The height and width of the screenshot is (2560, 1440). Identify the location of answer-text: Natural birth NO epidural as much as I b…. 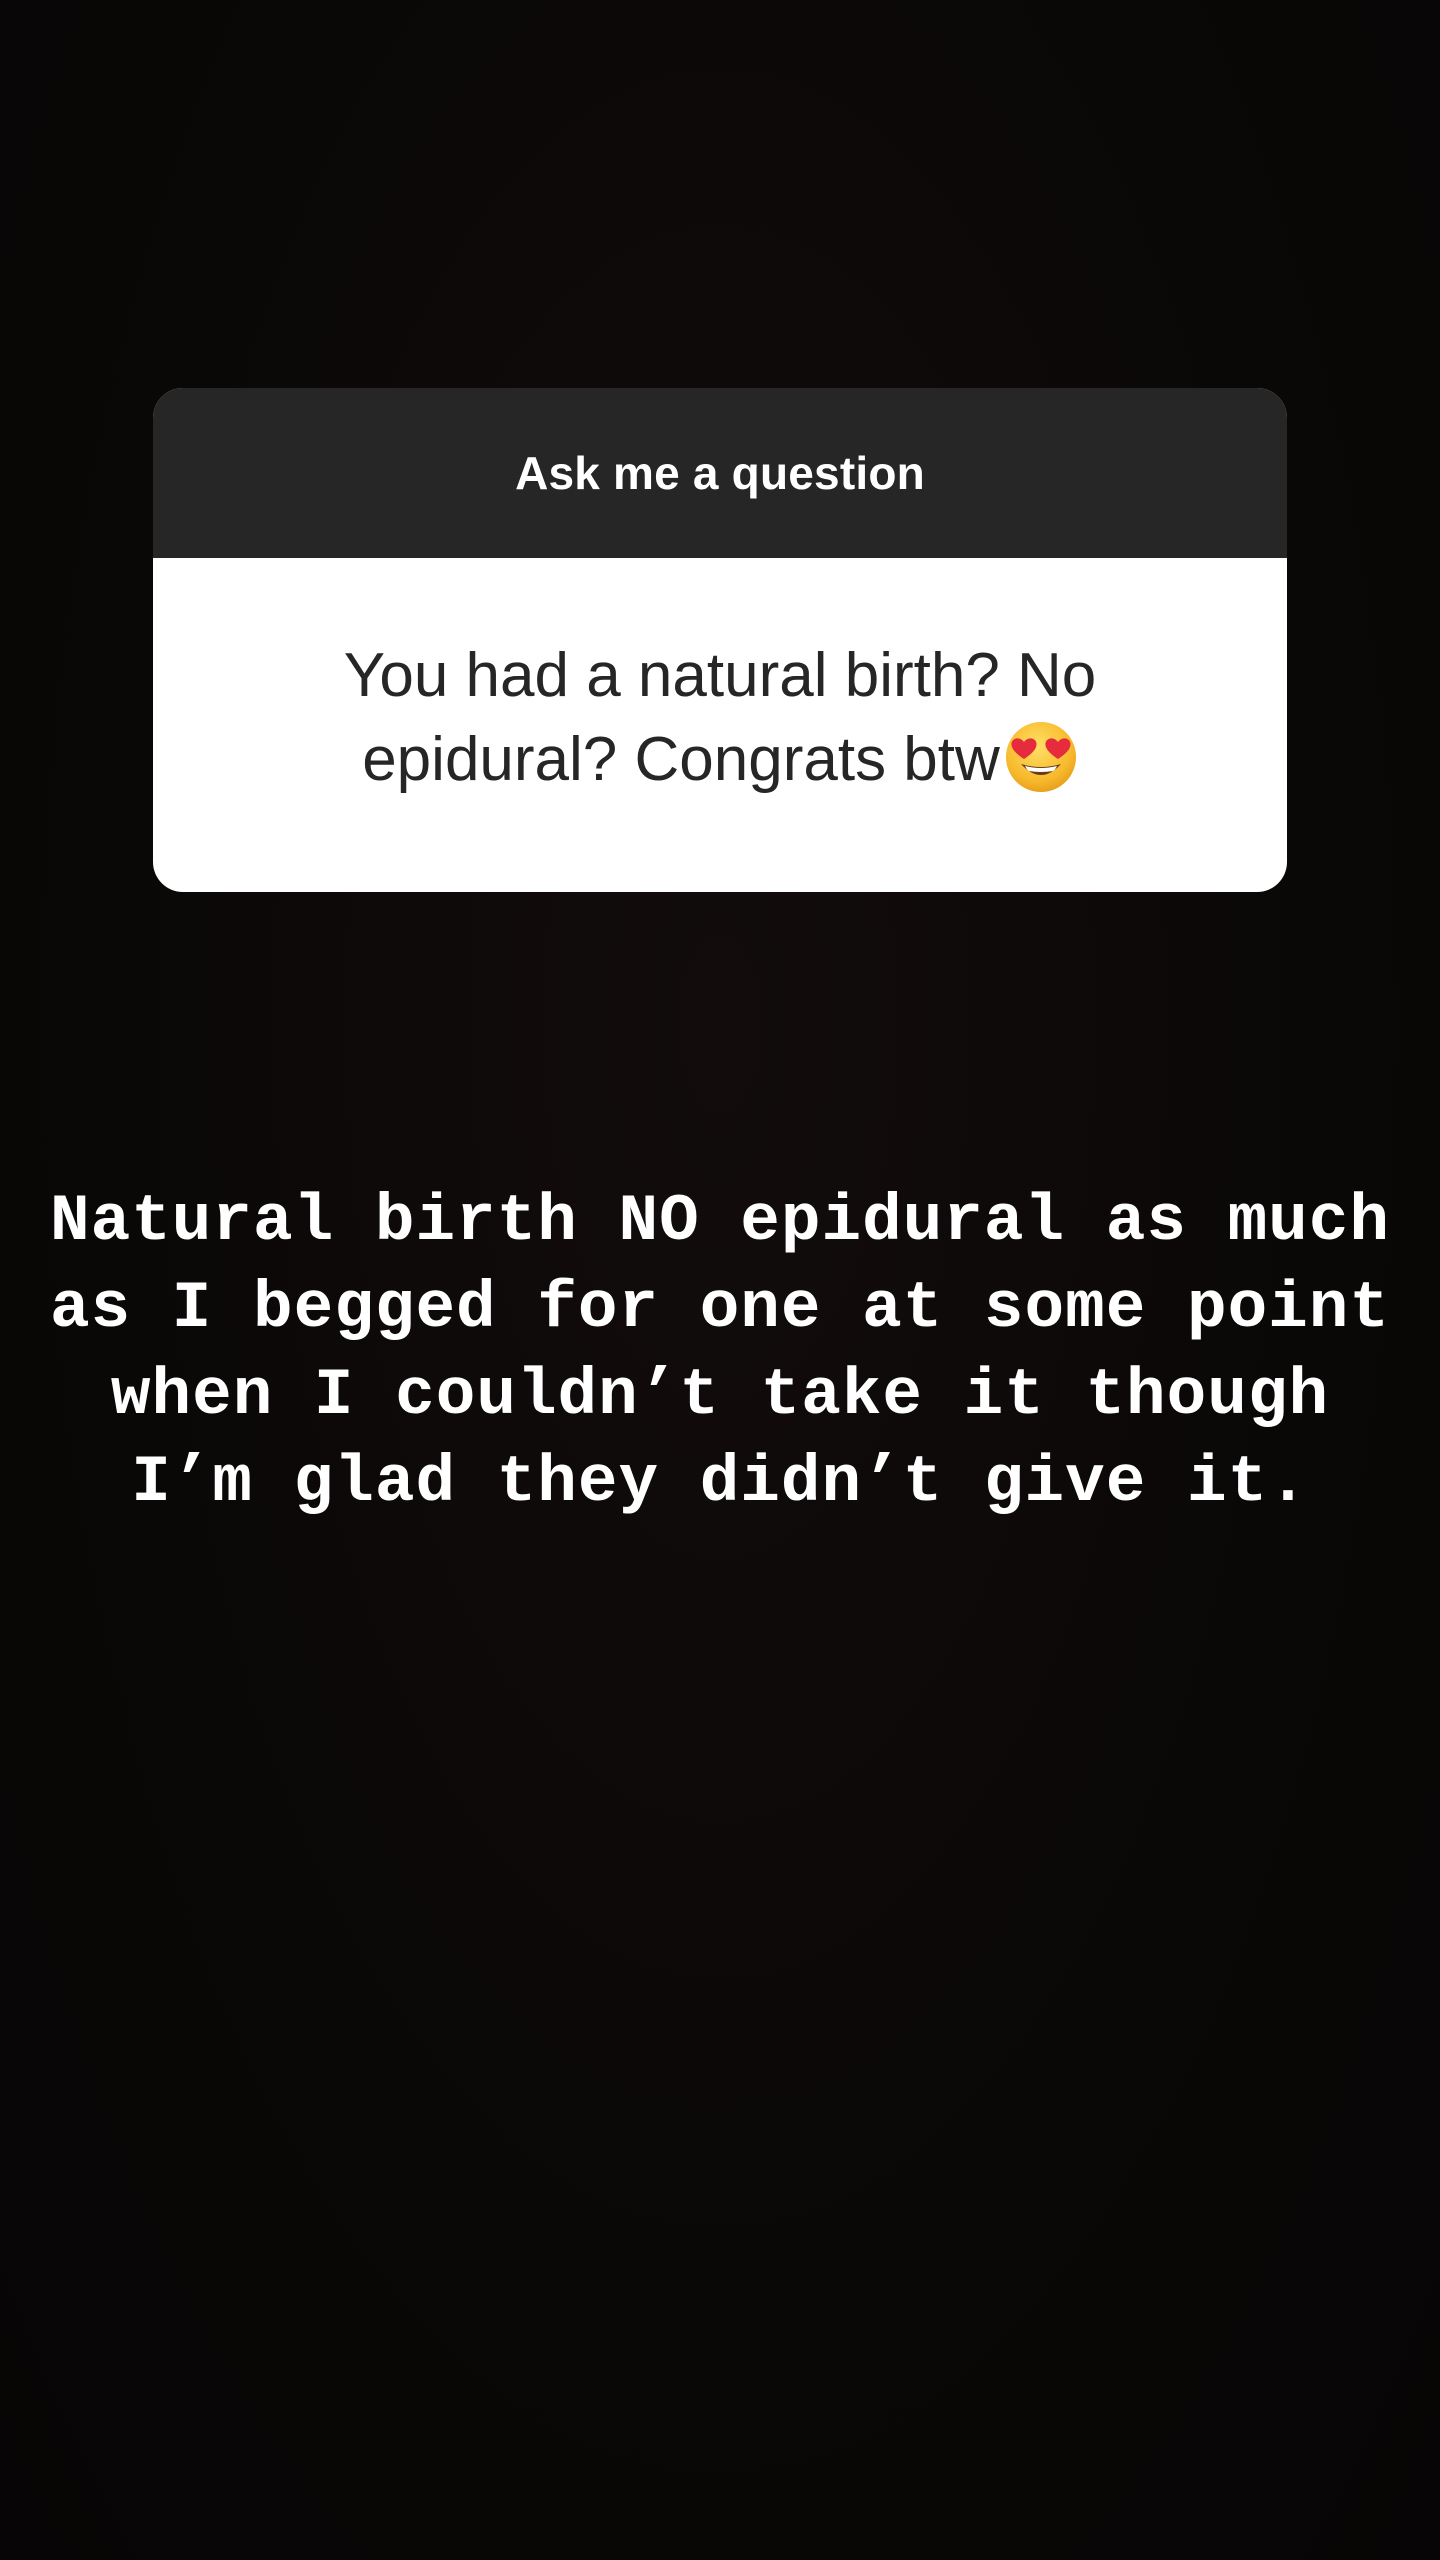
(719, 1352).